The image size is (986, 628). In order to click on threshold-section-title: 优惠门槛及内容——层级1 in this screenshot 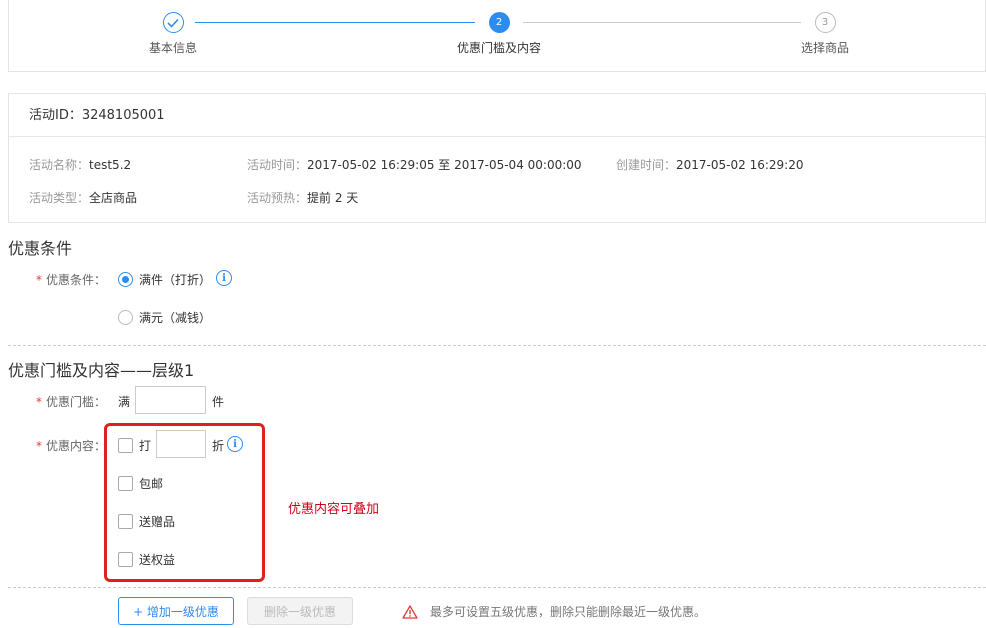, I will do `click(101, 370)`.